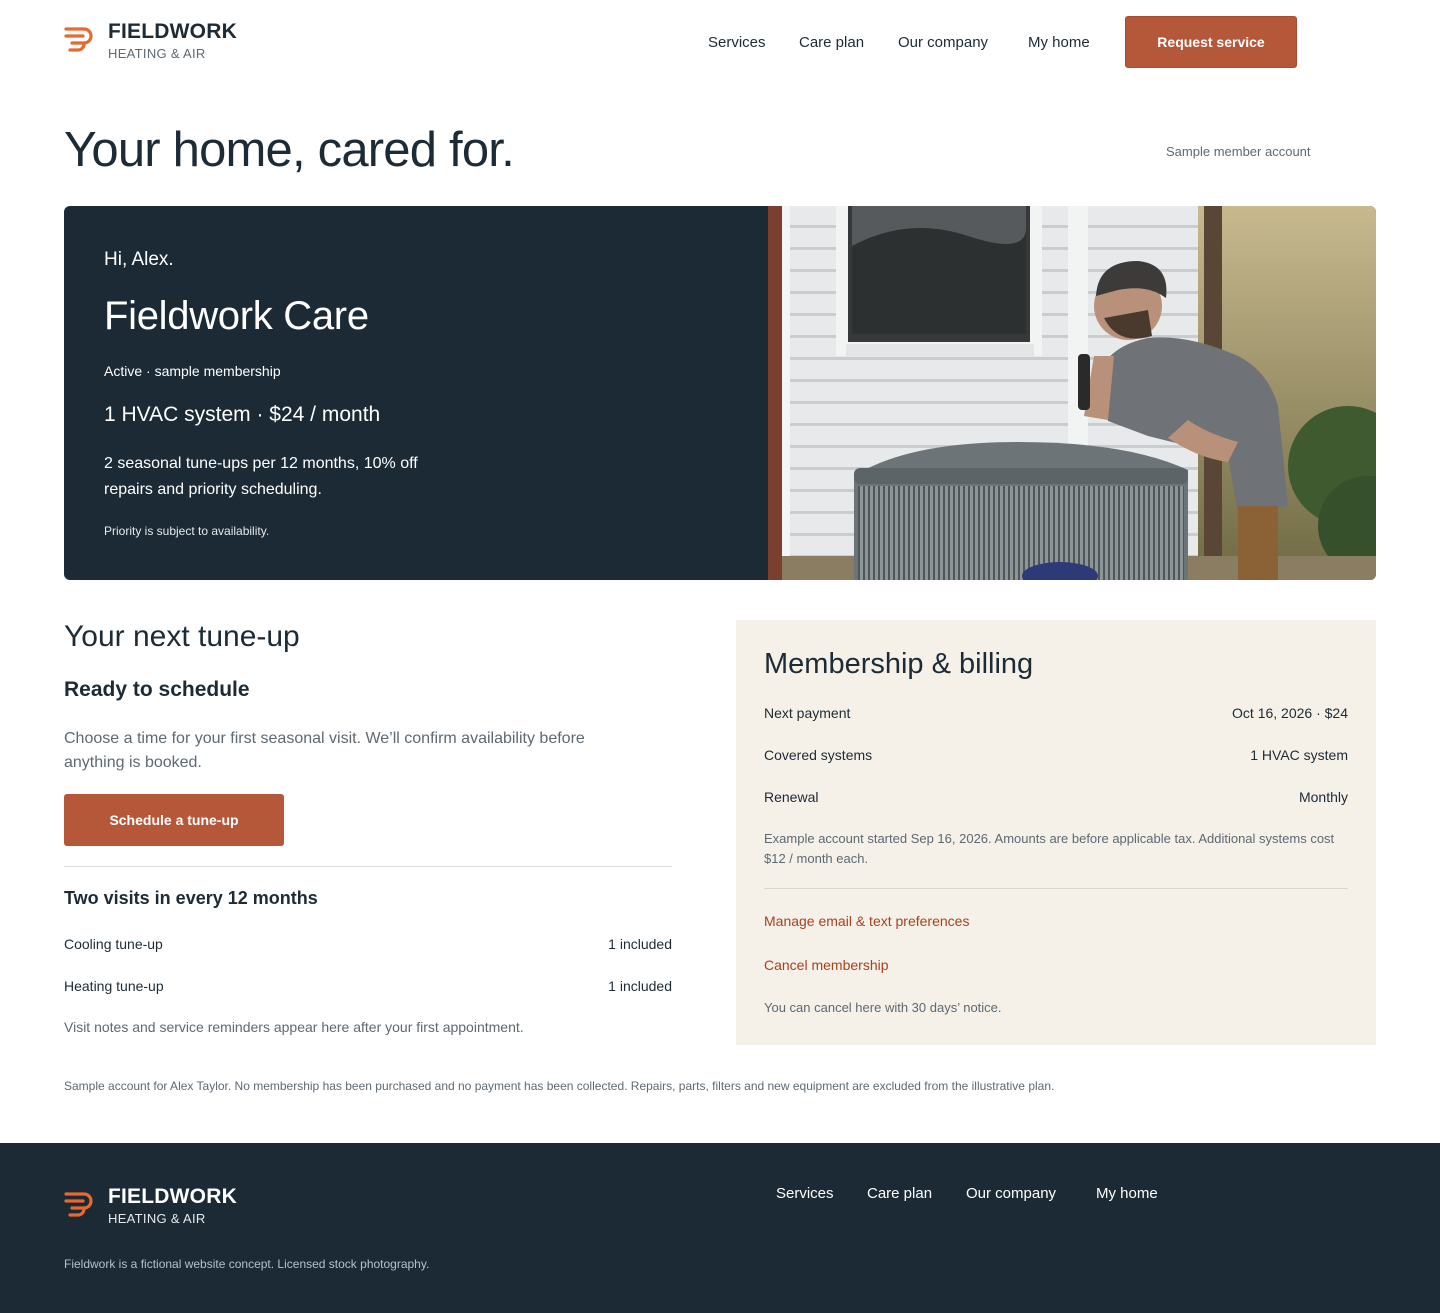 The image size is (1440, 1313). What do you see at coordinates (1056, 797) in the screenshot?
I see `billing-row-renewal: Renewal Monthly` at bounding box center [1056, 797].